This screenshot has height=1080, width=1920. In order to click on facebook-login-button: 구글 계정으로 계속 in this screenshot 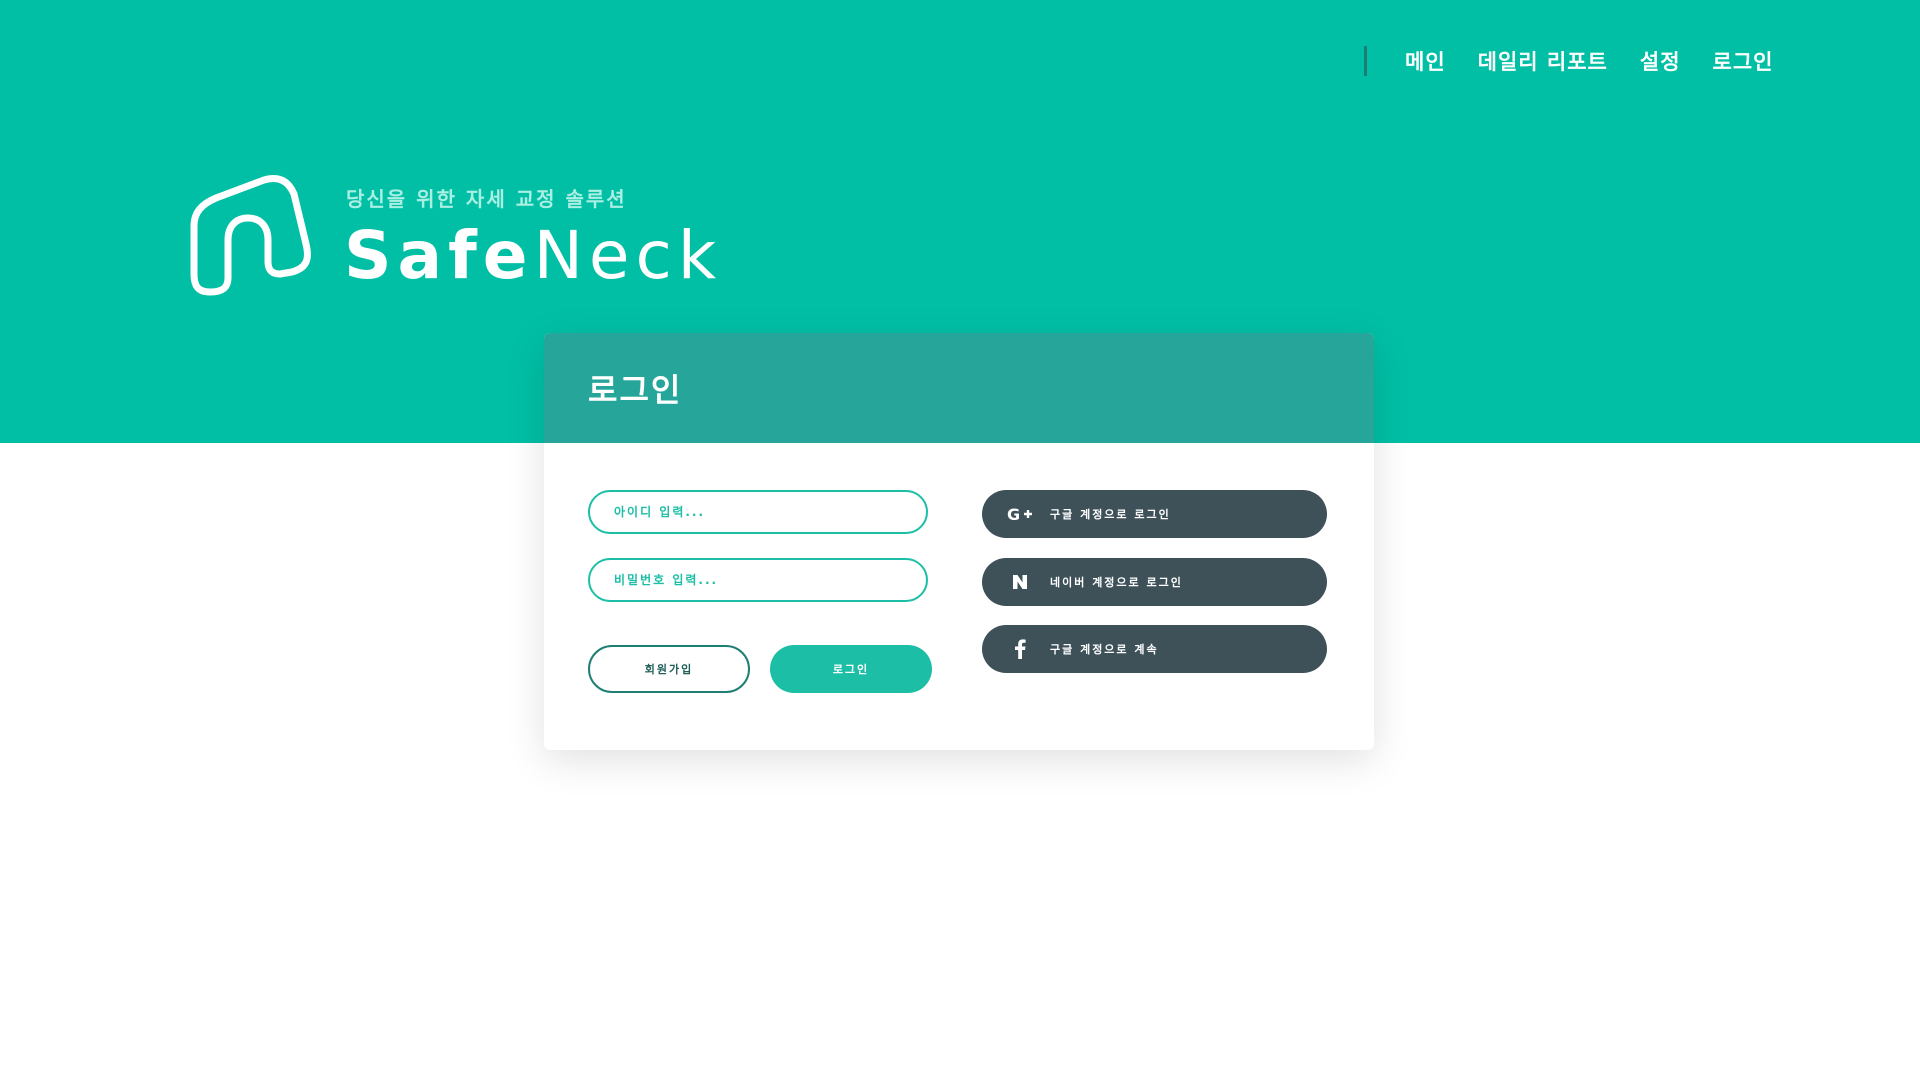, I will do `click(1154, 649)`.